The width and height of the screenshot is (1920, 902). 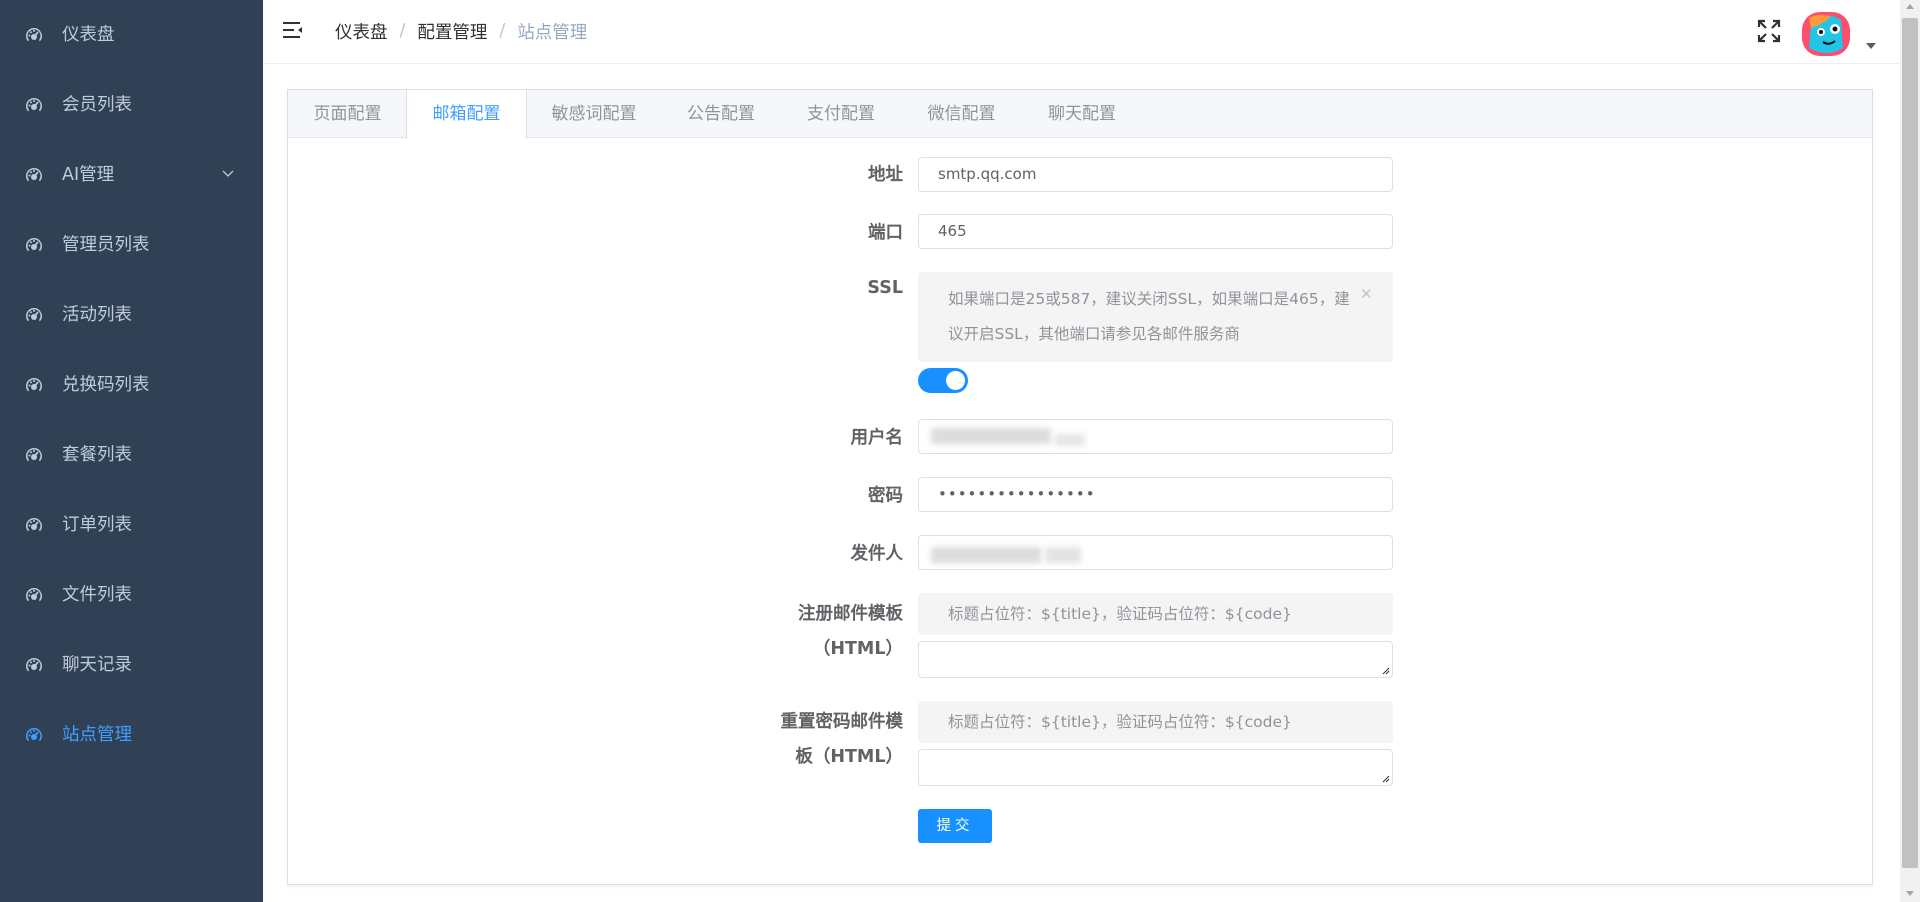 What do you see at coordinates (1155, 614) in the screenshot?
I see `register-template-hint: 标题占位符：${title}，验证码占位符：${code}` at bounding box center [1155, 614].